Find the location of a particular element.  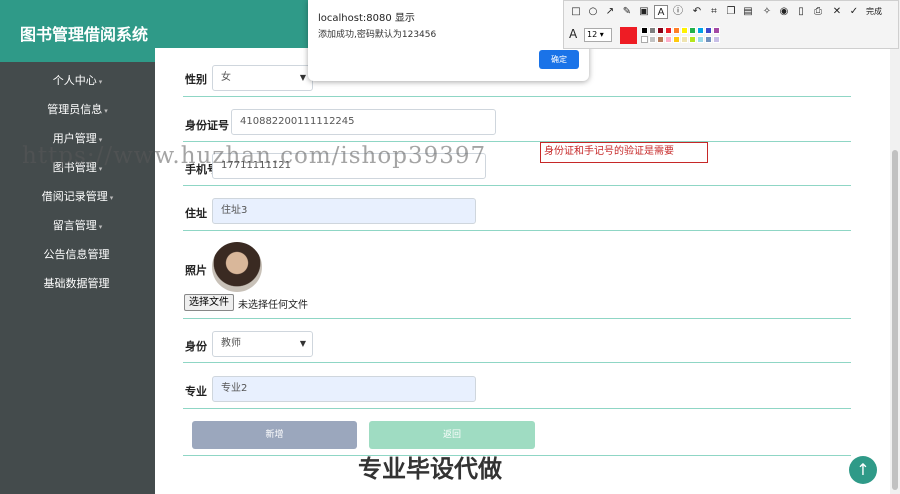

gender-select: 女 ▼ is located at coordinates (262, 78).